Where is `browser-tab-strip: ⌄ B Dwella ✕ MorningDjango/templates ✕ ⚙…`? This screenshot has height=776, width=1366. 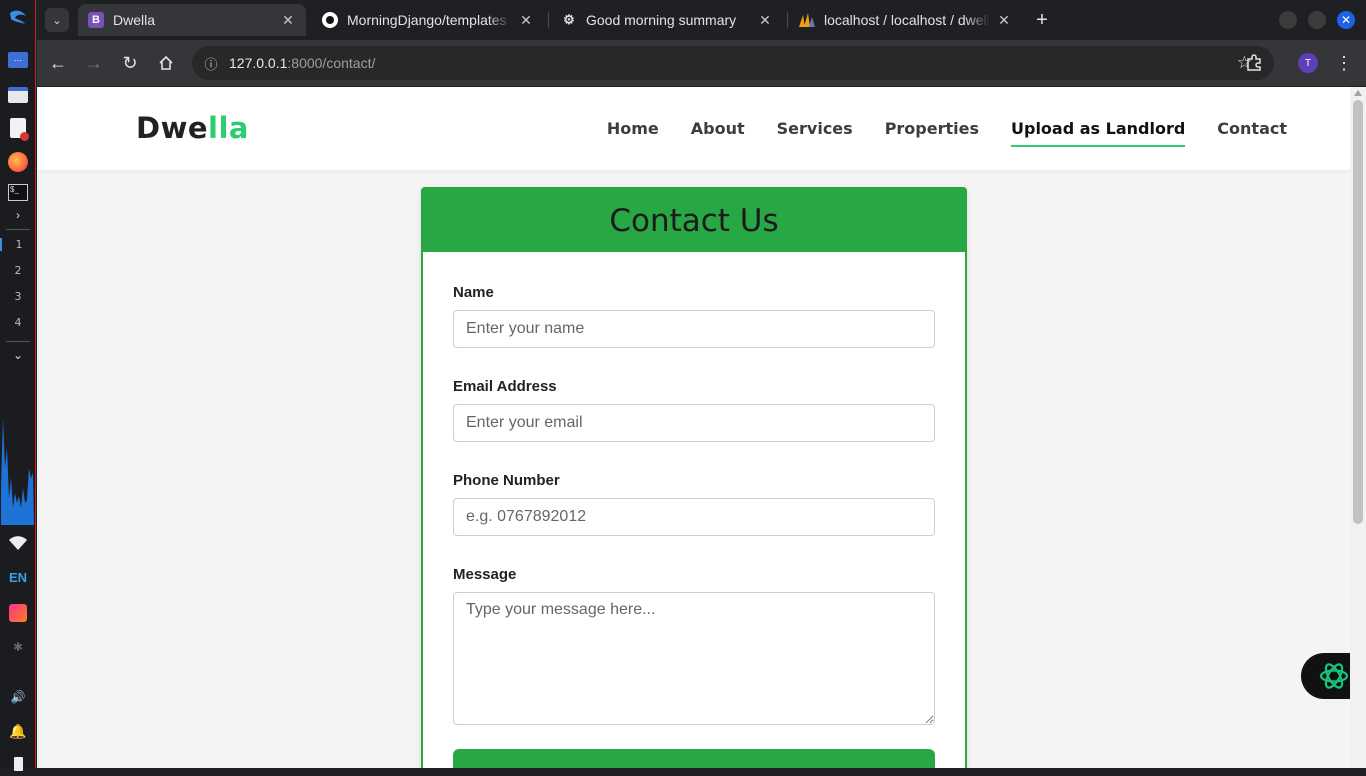
browser-tab-strip: ⌄ B Dwella ✕ MorningDjango/templates ✕ ⚙… is located at coordinates (701, 20).